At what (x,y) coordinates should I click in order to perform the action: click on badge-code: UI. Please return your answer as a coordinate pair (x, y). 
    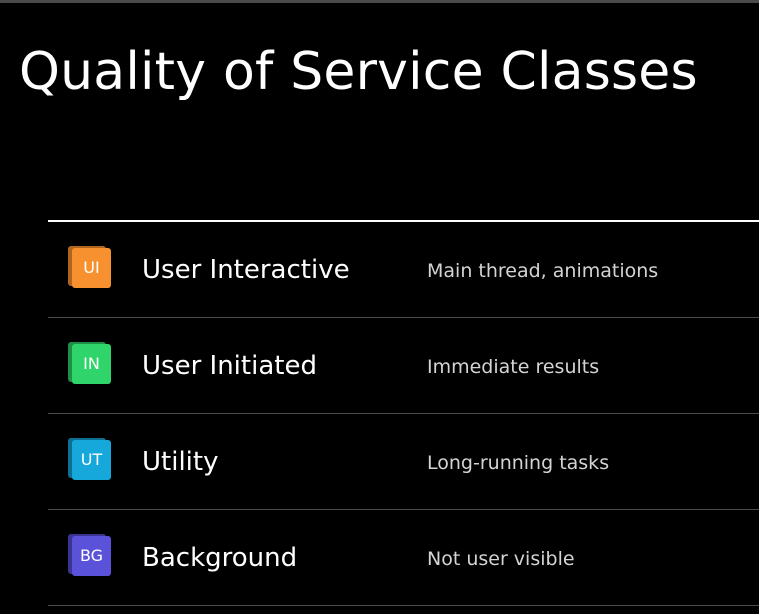
    Looking at the image, I should click on (91, 268).